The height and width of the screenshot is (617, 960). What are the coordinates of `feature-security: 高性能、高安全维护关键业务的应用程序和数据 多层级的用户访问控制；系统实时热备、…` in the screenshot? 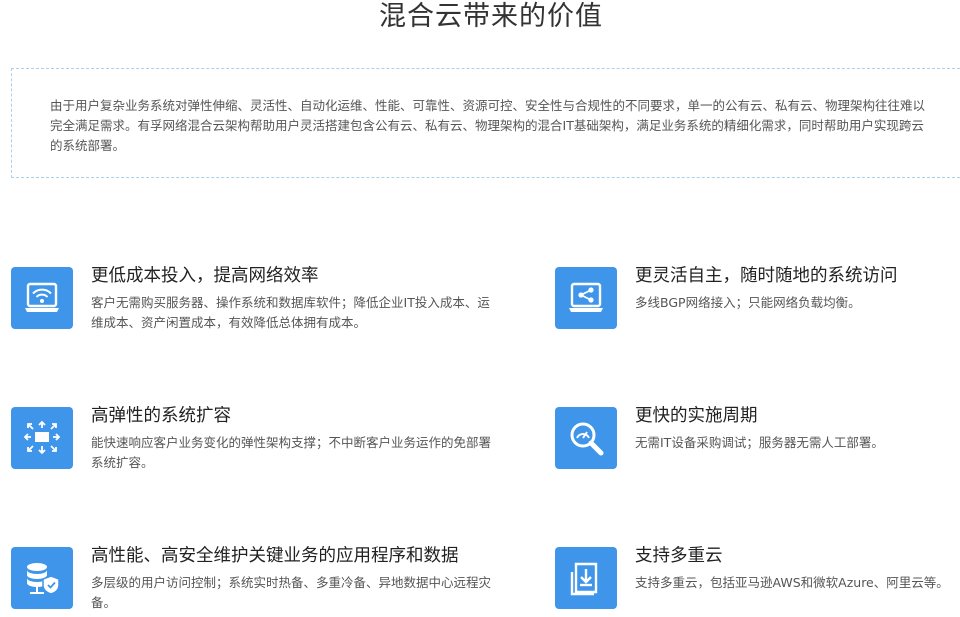 It's located at (251, 581).